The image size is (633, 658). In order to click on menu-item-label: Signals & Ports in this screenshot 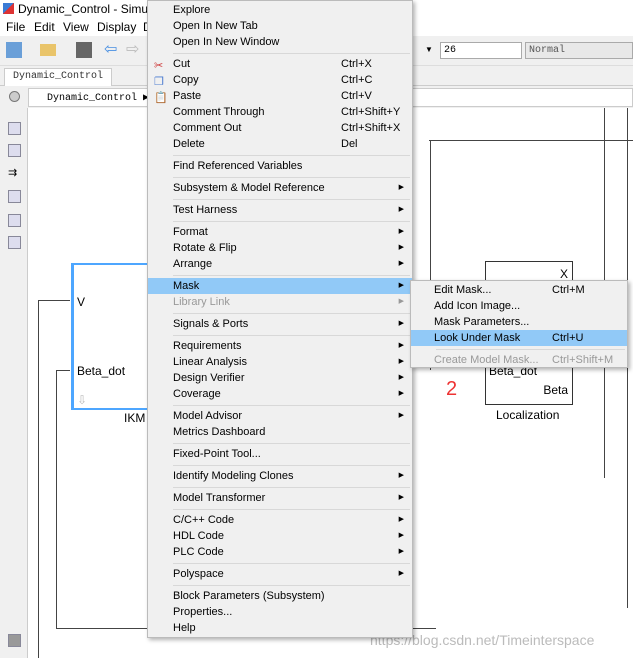, I will do `click(211, 324)`.